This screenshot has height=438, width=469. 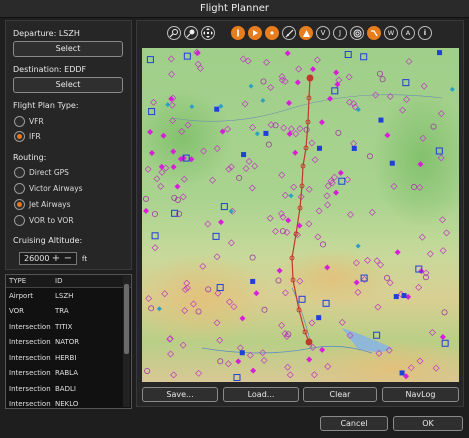 I want to click on list-scrollbar, so click(x=126, y=341).